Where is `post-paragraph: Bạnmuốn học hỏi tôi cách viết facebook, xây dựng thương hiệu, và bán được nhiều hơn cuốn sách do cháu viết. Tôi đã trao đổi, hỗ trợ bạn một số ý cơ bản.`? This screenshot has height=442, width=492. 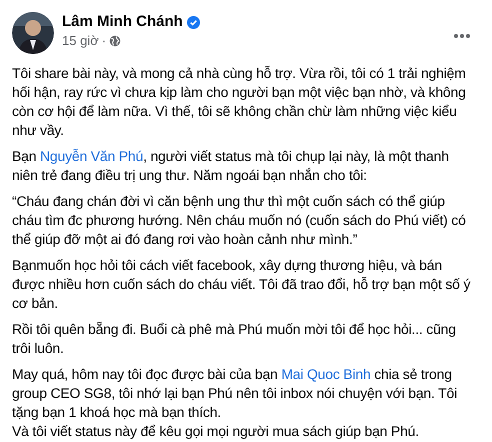 post-paragraph: Bạnmuốn học hỏi tôi cách viết facebook, xây dựng thương hiệu, và bán được nhiều hơn cuốn sách do cháu viết. Tôi đã trao đổi, hỗ trợ bạn một số ý cơ bản. is located at coordinates (242, 284).